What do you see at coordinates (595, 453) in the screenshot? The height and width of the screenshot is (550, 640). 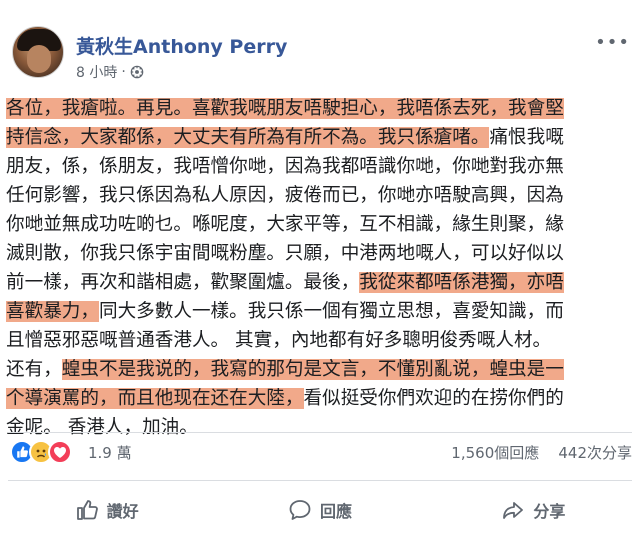 I see `shares-count: 442次分享` at bounding box center [595, 453].